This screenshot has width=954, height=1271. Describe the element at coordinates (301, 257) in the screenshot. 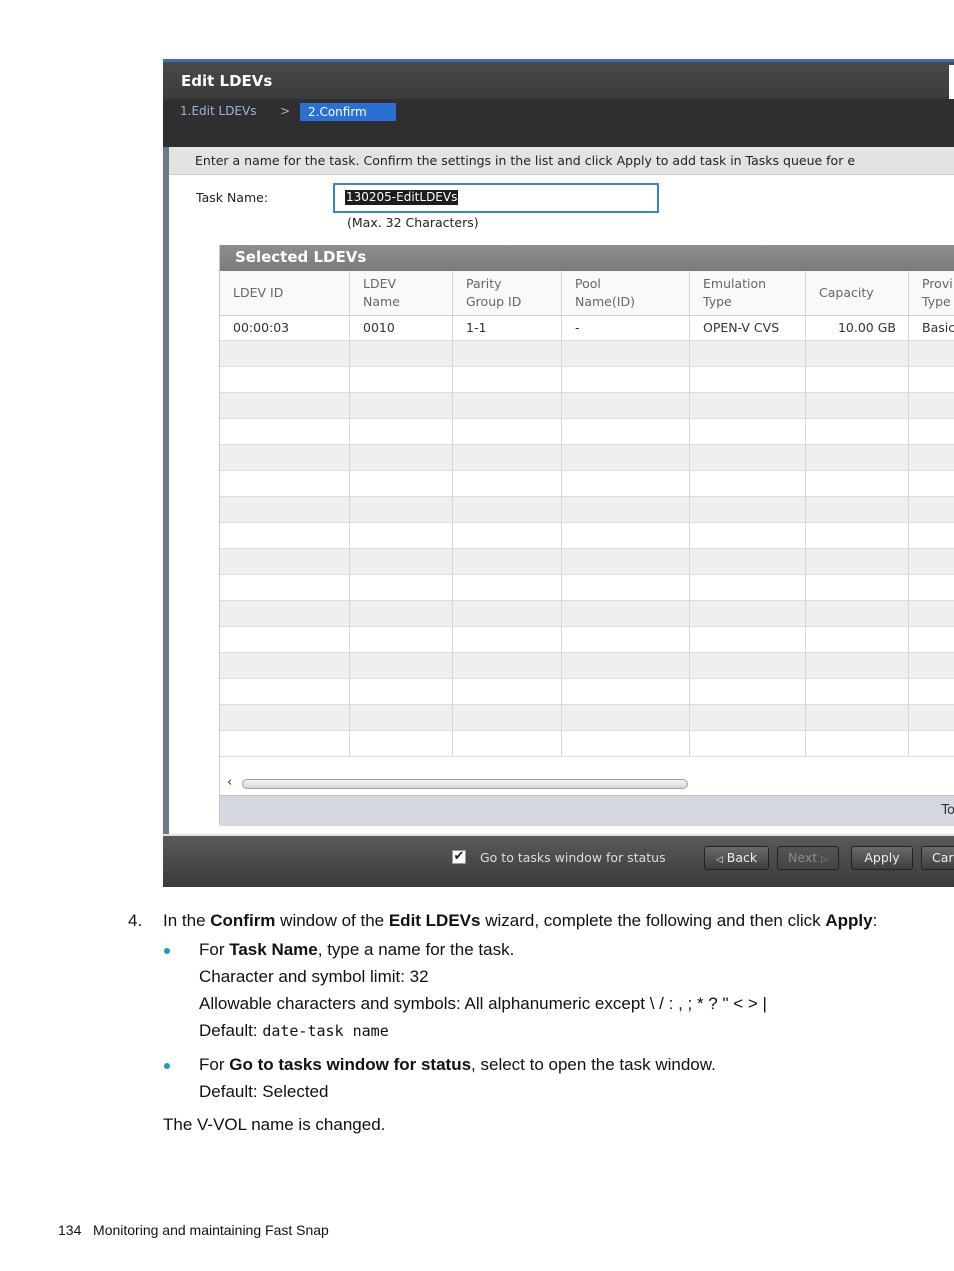

I see `table-title: Selected LDEVs` at that location.